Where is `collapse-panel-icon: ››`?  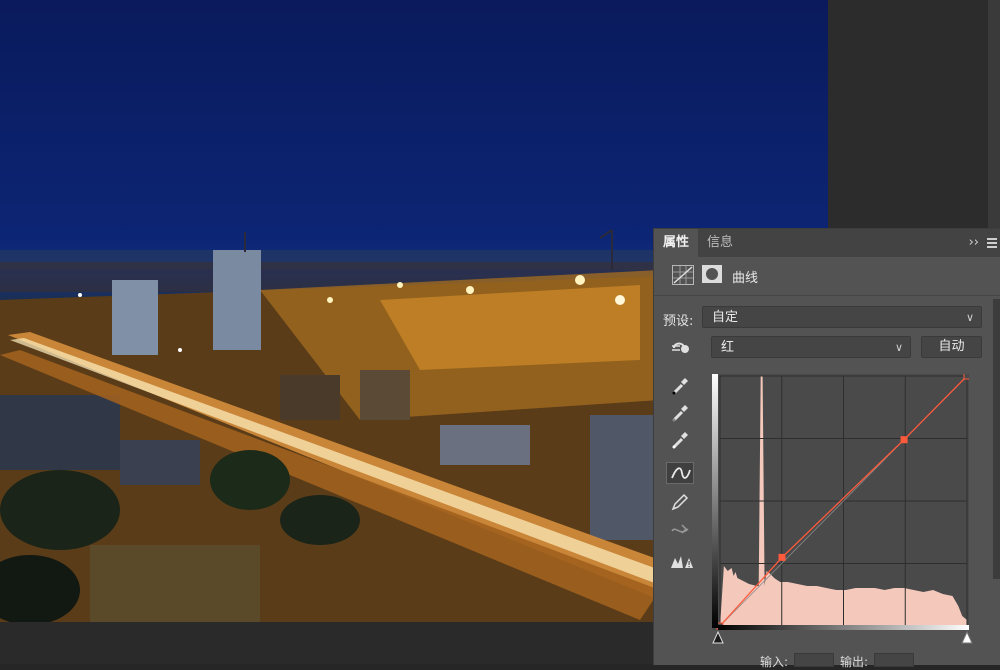 collapse-panel-icon: ›› is located at coordinates (974, 243).